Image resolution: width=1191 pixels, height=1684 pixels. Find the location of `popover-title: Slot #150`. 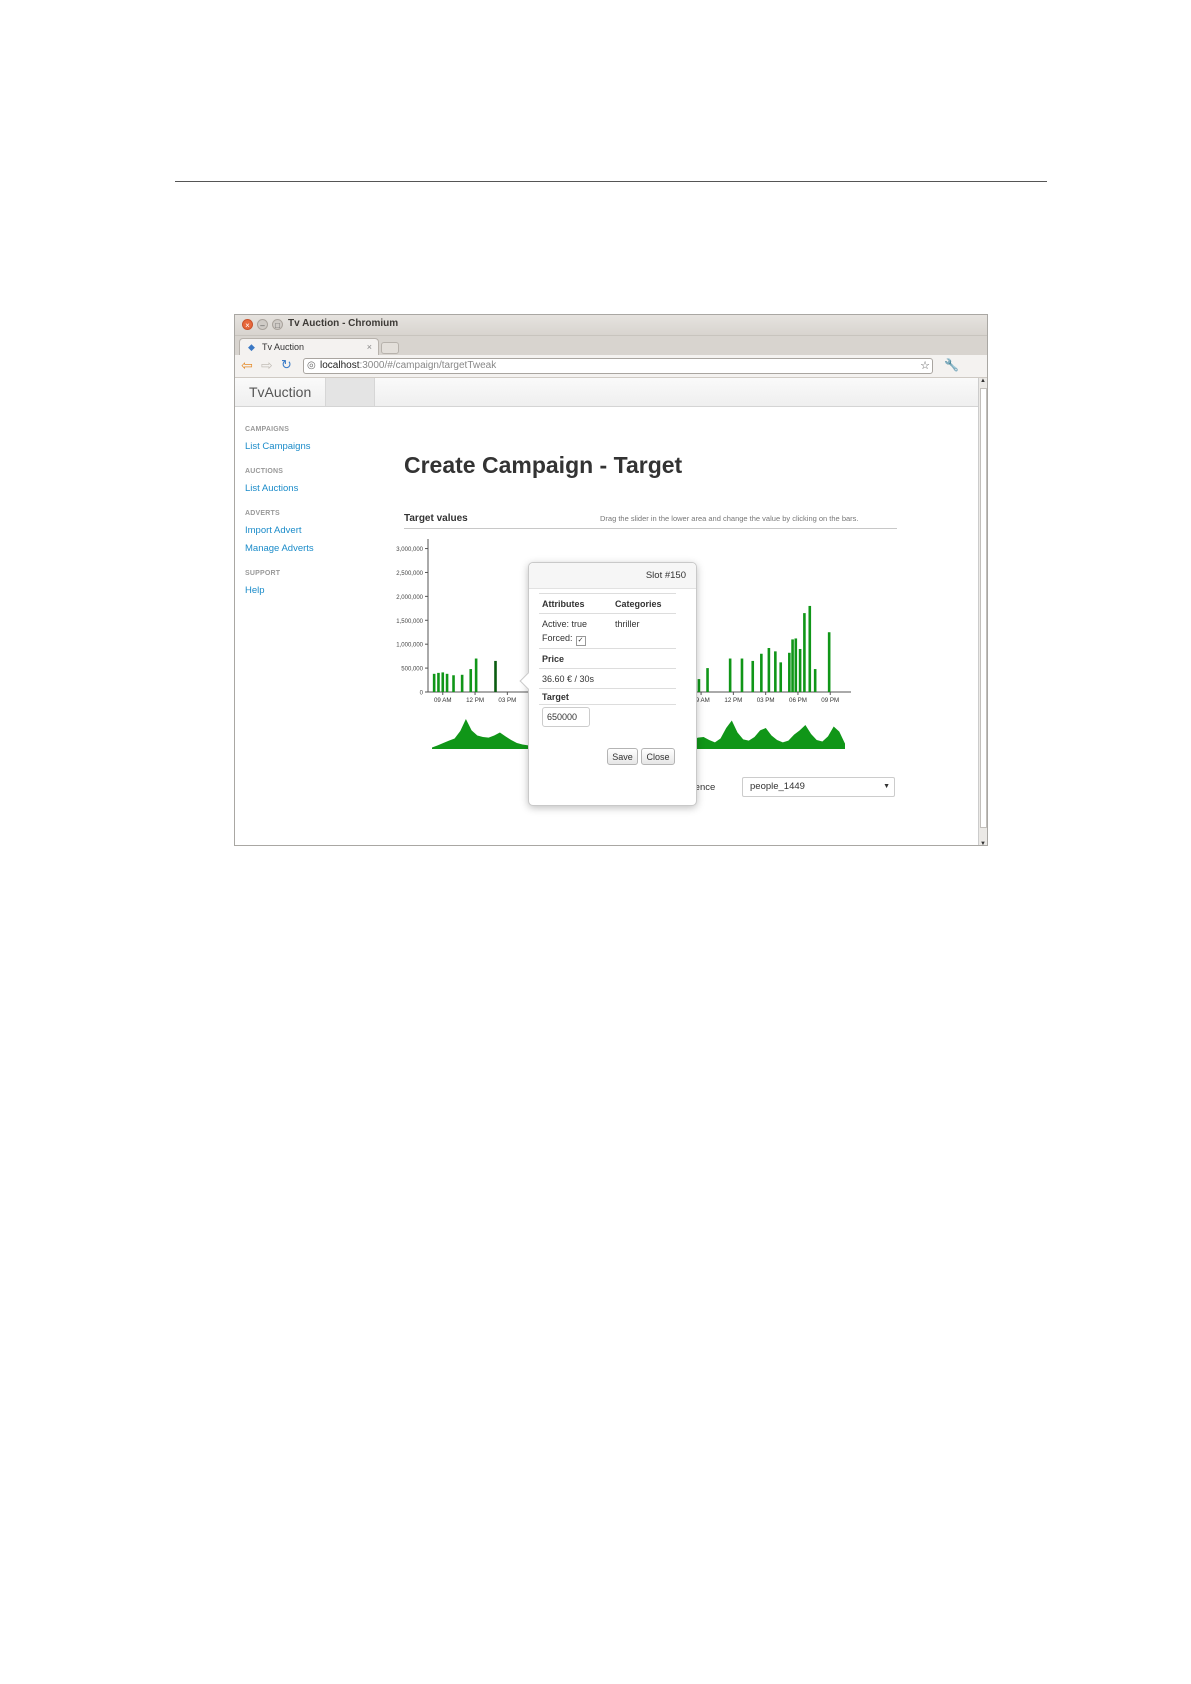

popover-title: Slot #150 is located at coordinates (665, 575).